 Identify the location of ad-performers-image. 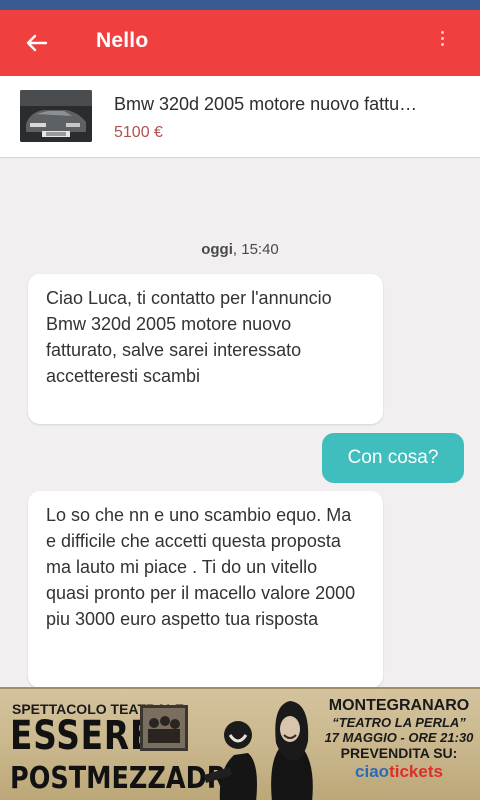
(260, 744).